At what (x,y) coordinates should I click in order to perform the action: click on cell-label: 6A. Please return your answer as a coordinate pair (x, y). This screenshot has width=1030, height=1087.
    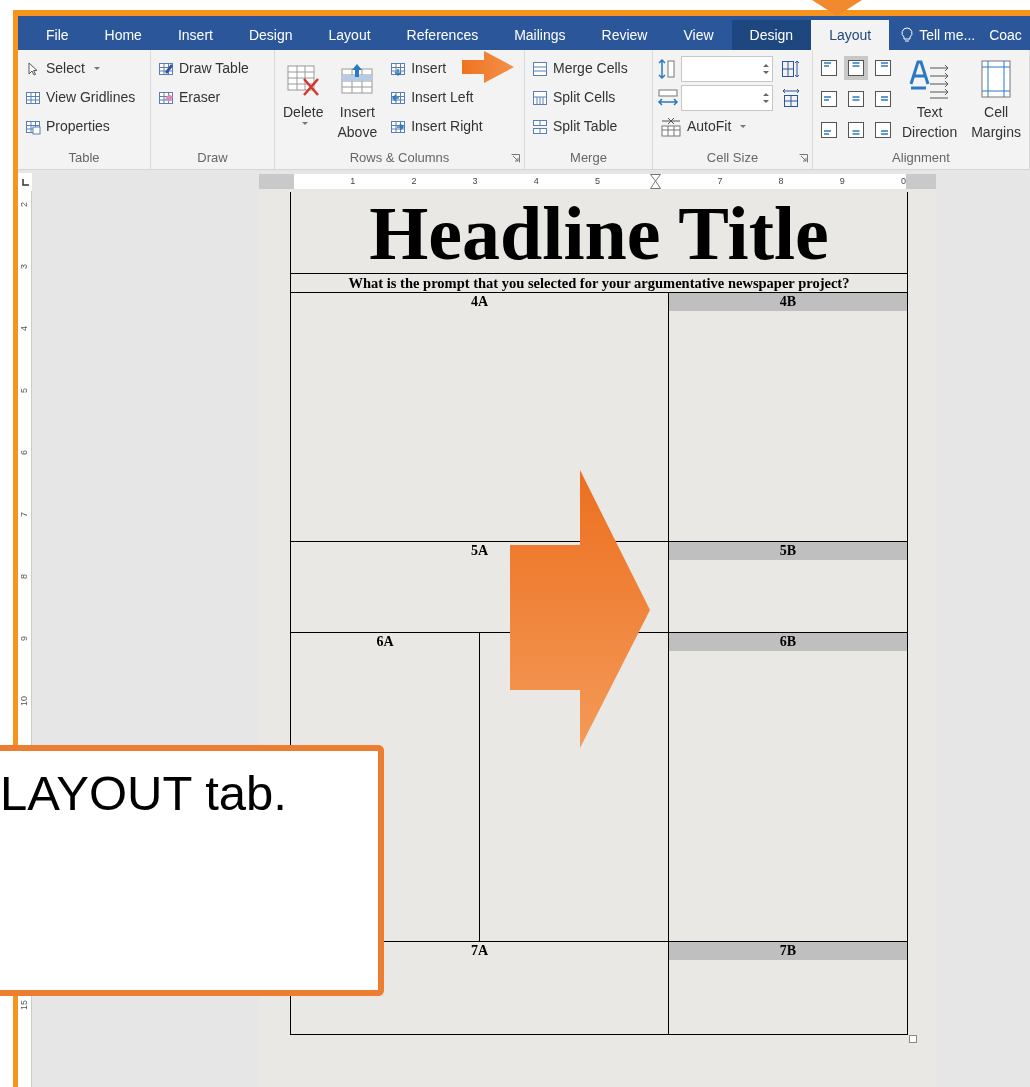
    Looking at the image, I should click on (385, 642).